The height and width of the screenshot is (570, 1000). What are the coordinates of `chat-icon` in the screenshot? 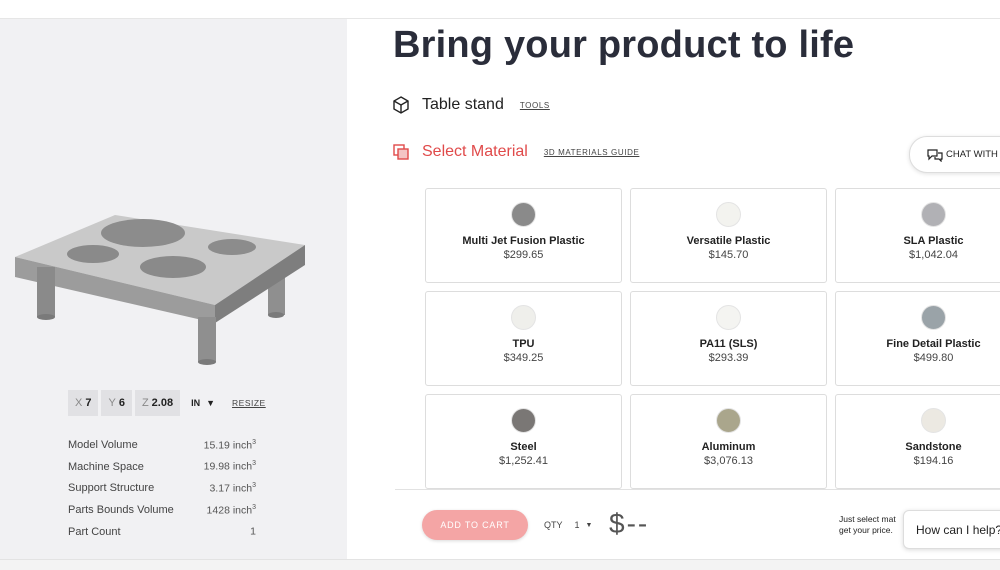 It's located at (935, 155).